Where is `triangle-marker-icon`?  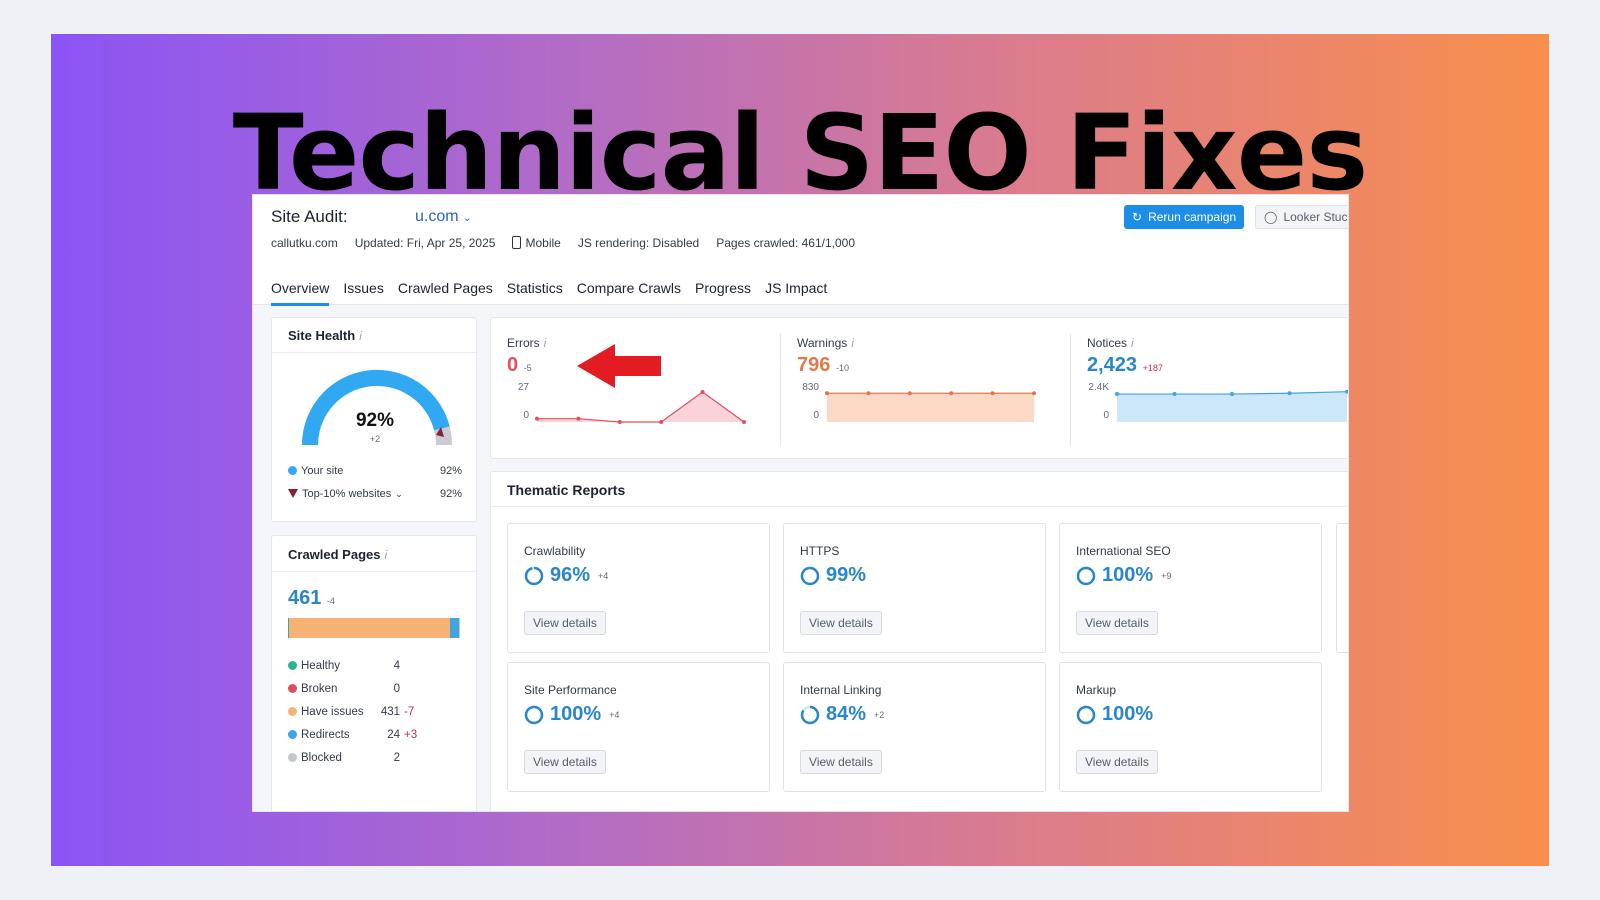 triangle-marker-icon is located at coordinates (293, 493).